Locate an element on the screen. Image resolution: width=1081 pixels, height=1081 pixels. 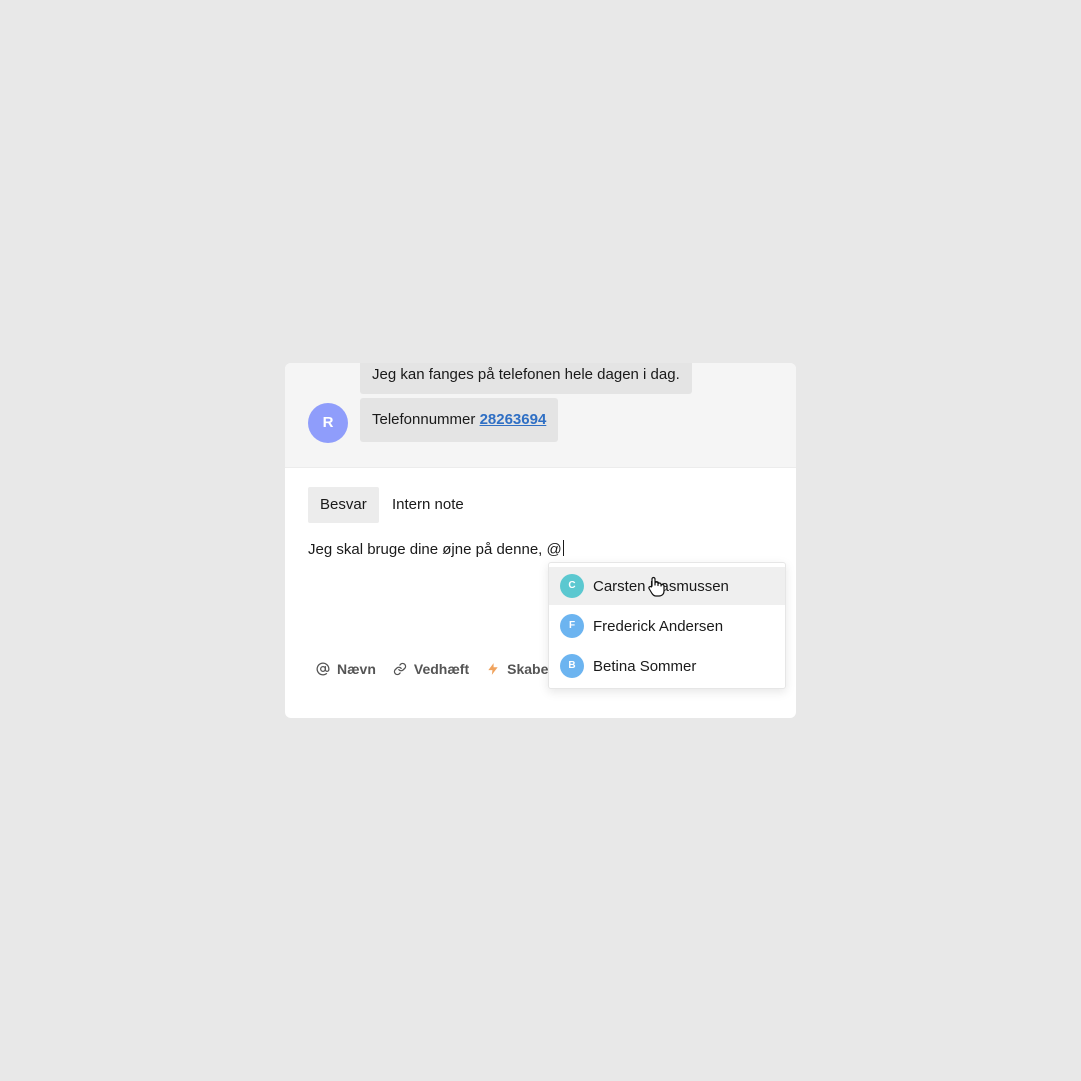
message-bubble: Telefonnummer 28263694 is located at coordinates (459, 420).